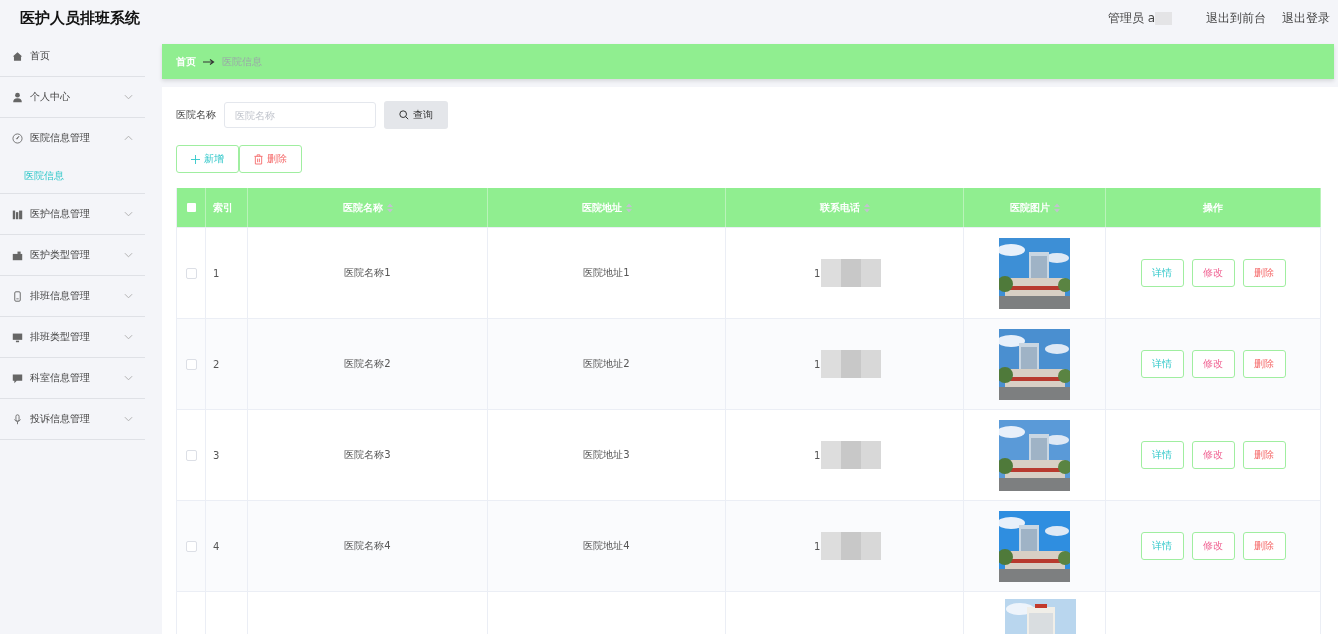 The width and height of the screenshot is (1338, 634). I want to click on monitor-icon, so click(17, 337).